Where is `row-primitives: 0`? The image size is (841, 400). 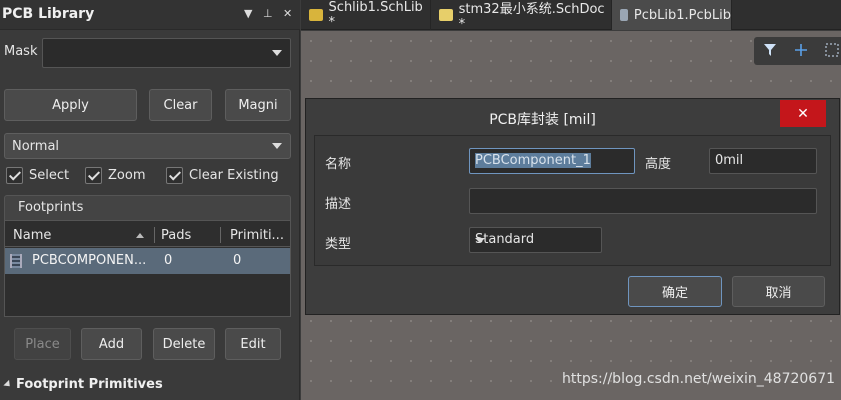 row-primitives: 0 is located at coordinates (237, 260).